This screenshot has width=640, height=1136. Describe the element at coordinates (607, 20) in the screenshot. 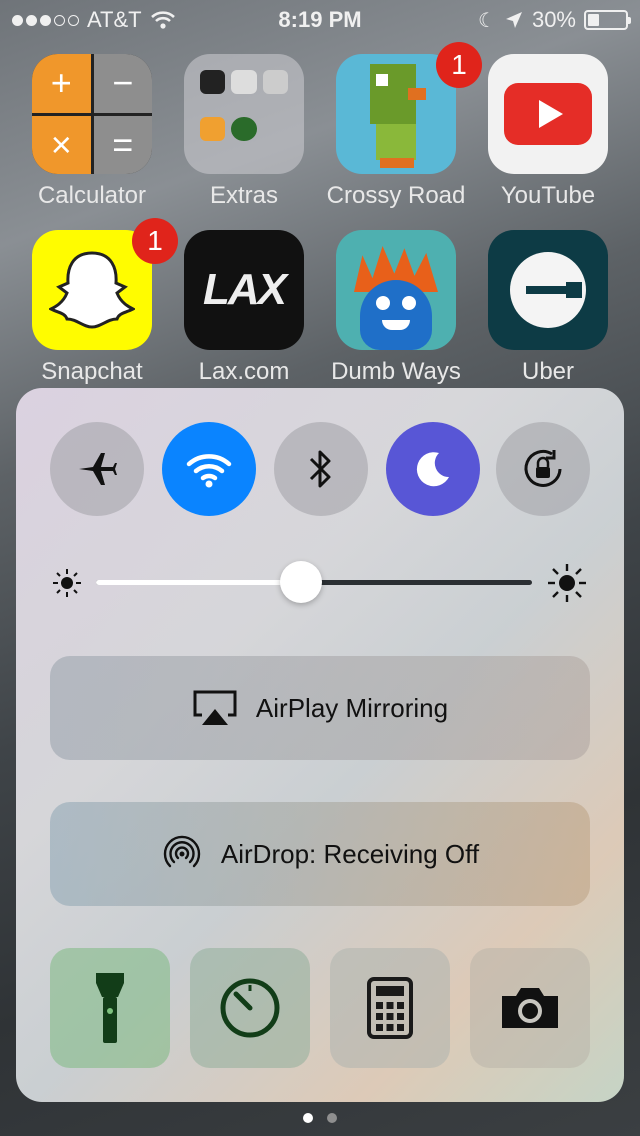

I see `battery-icon` at that location.